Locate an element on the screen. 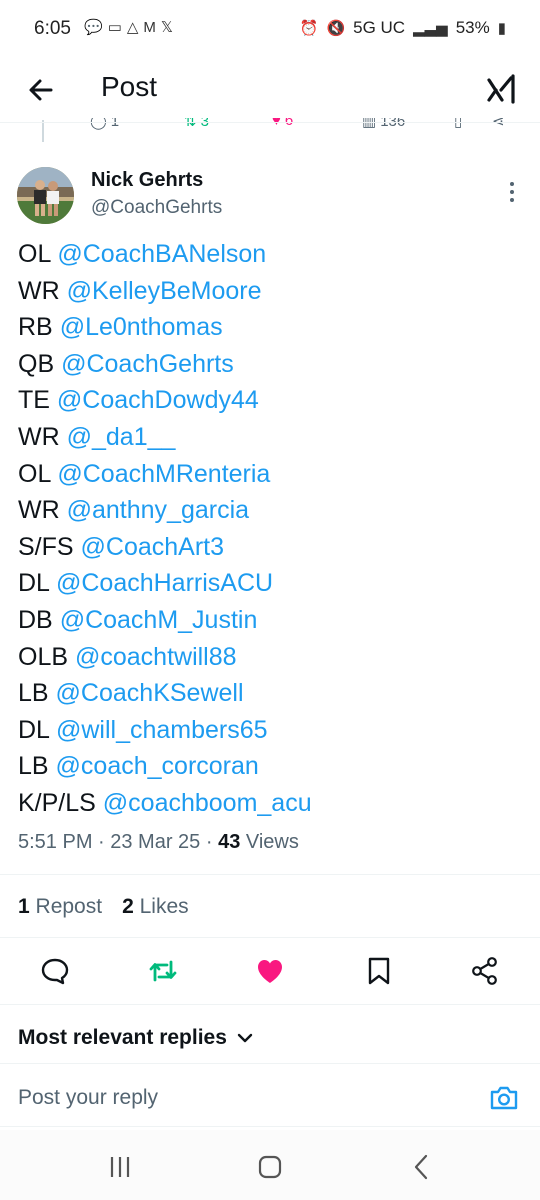  post-timestamp: 5:51 PM · 23 Mar 25 · 43 Views is located at coordinates (158, 842).